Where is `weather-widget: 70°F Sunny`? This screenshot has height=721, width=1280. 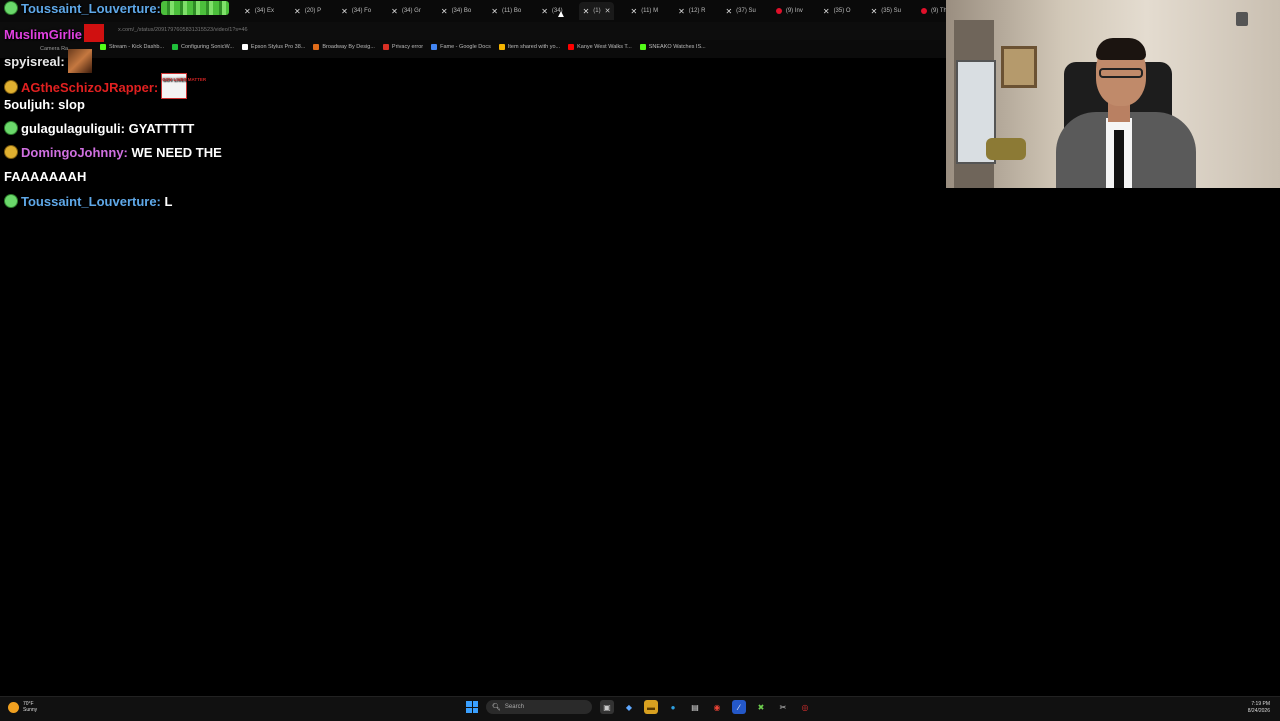
weather-widget: 70°F Sunny is located at coordinates (22, 707).